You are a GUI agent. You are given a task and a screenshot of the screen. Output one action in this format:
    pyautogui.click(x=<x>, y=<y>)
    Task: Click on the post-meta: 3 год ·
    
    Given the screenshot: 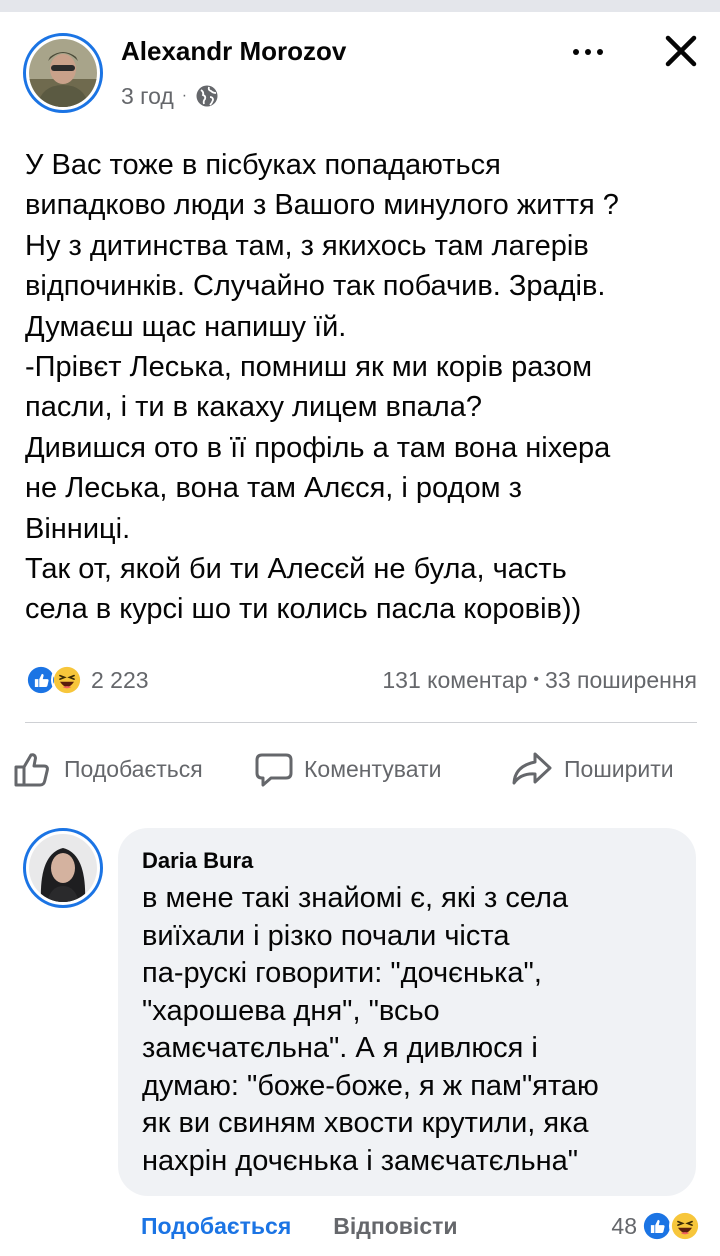 What is the action you would take?
    pyautogui.click(x=170, y=96)
    